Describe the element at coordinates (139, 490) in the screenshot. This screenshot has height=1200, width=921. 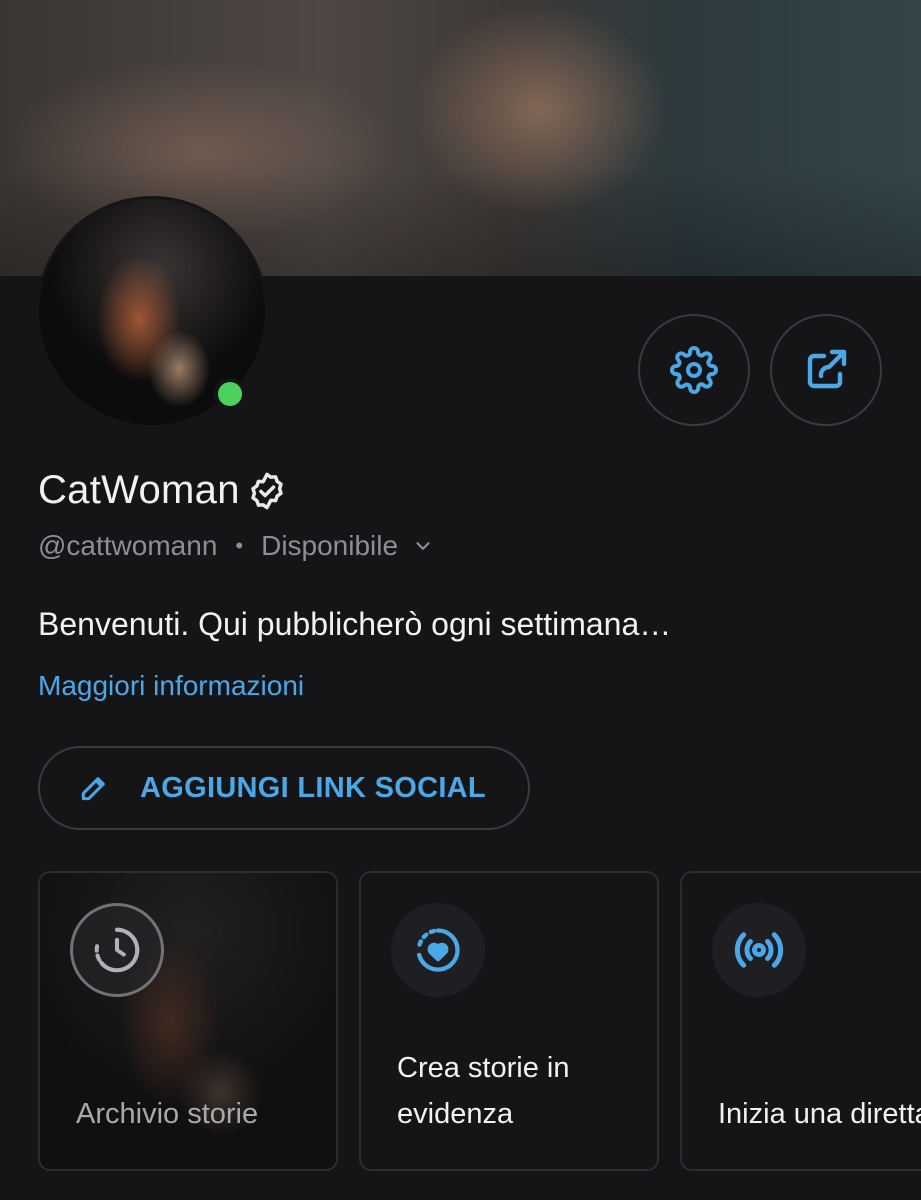
I see `profile-name: CatWoman` at that location.